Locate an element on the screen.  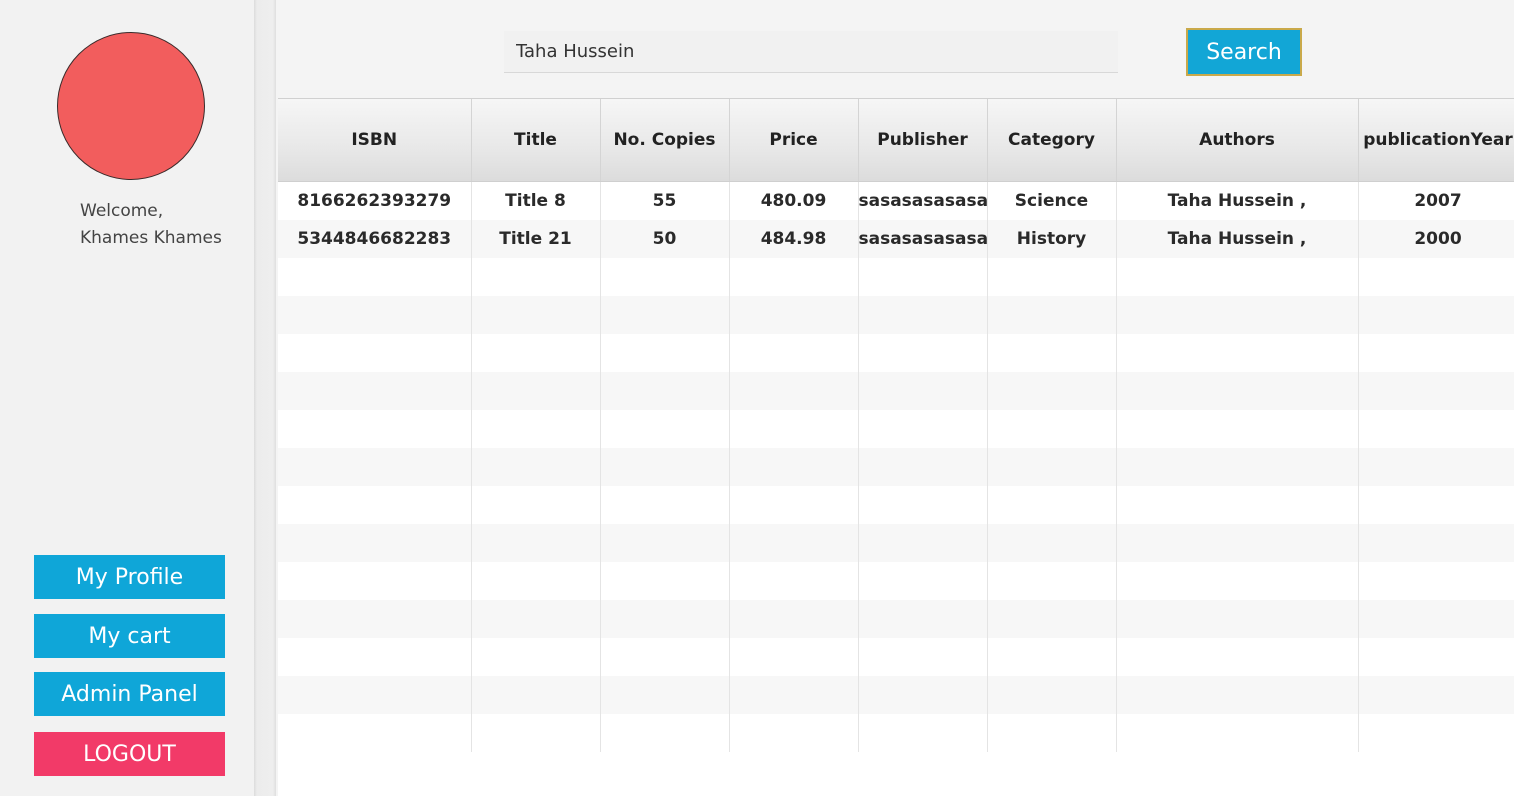
split-pane-divider is located at coordinates (265, 398).